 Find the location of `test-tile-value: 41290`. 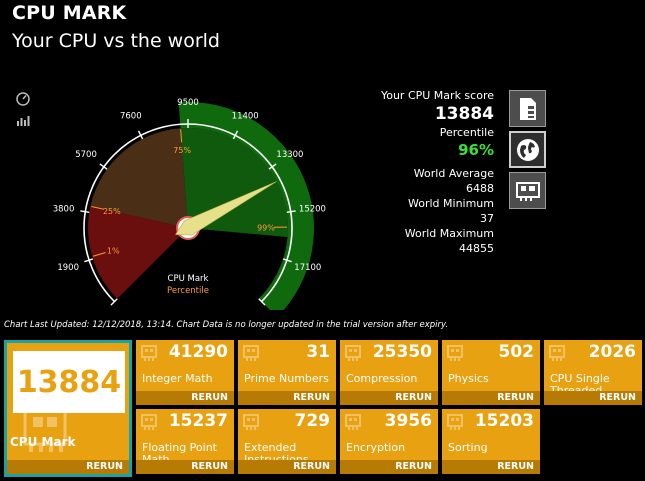

test-tile-value: 41290 is located at coordinates (198, 352).